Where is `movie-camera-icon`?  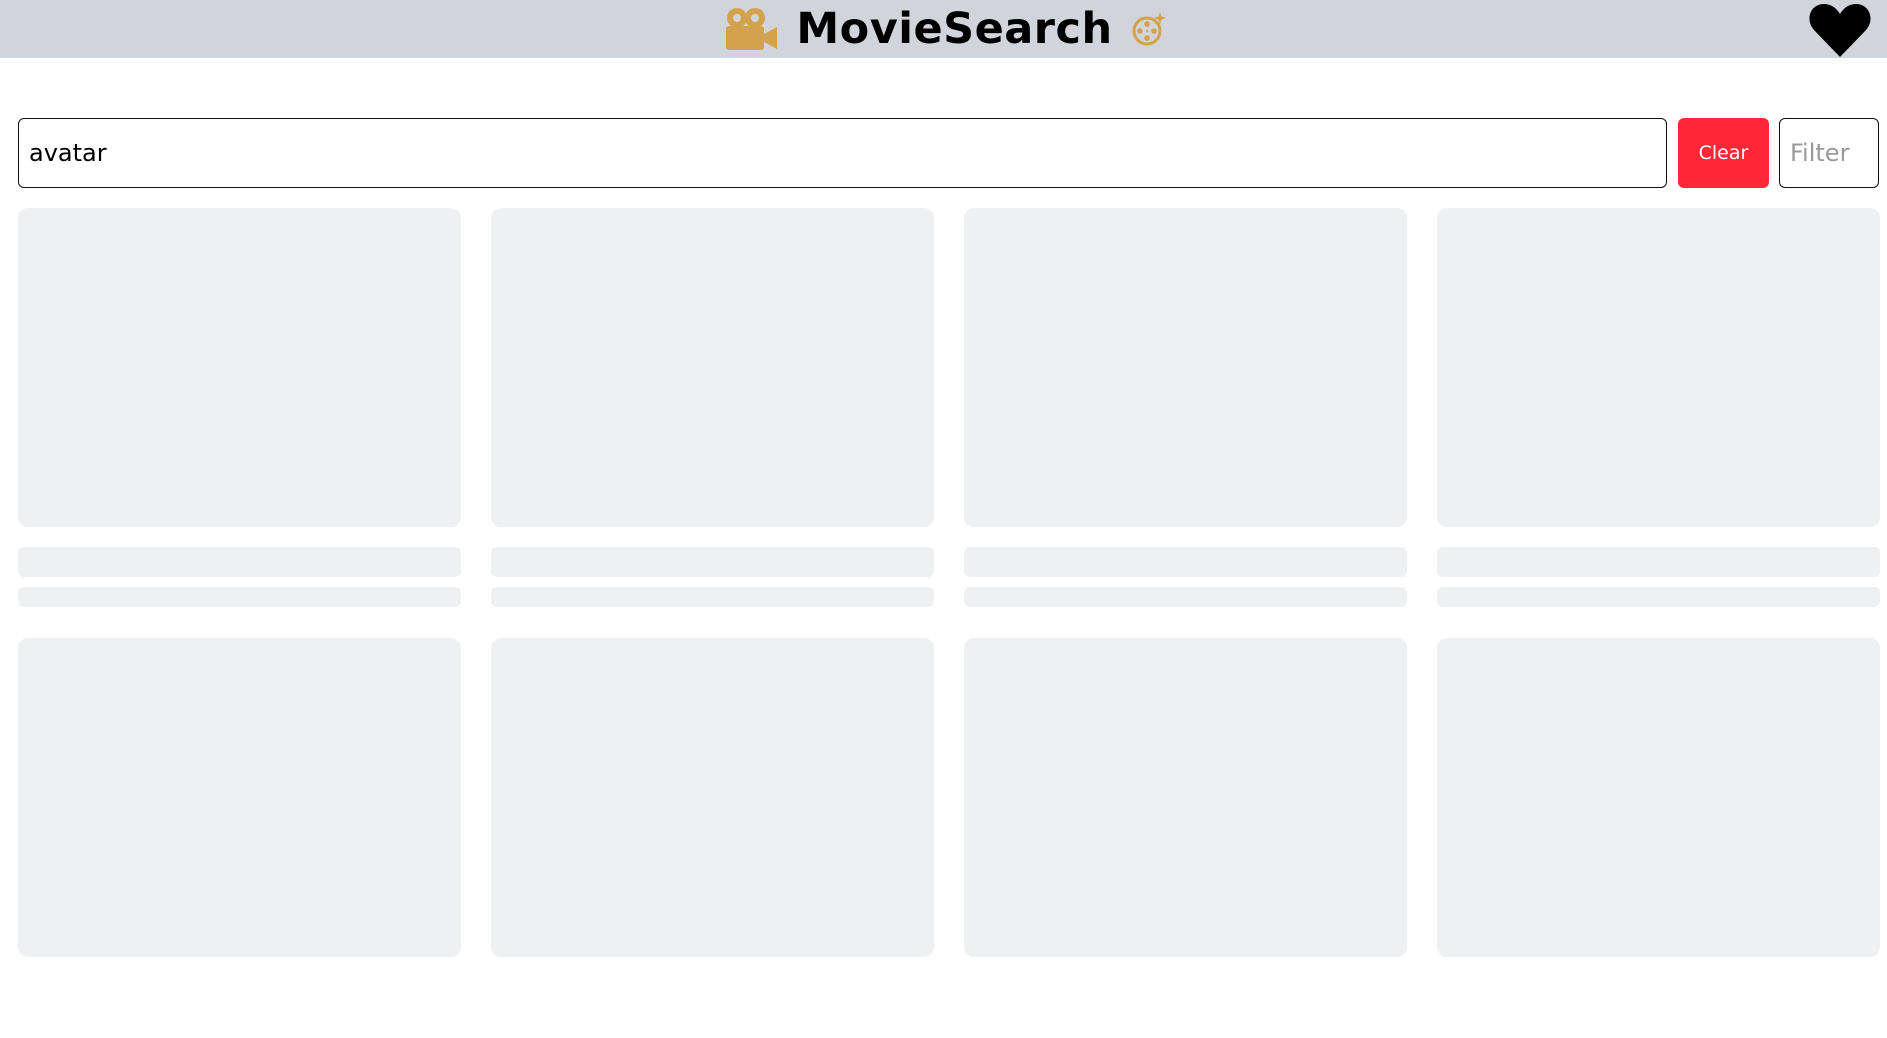
movie-camera-icon is located at coordinates (752, 29).